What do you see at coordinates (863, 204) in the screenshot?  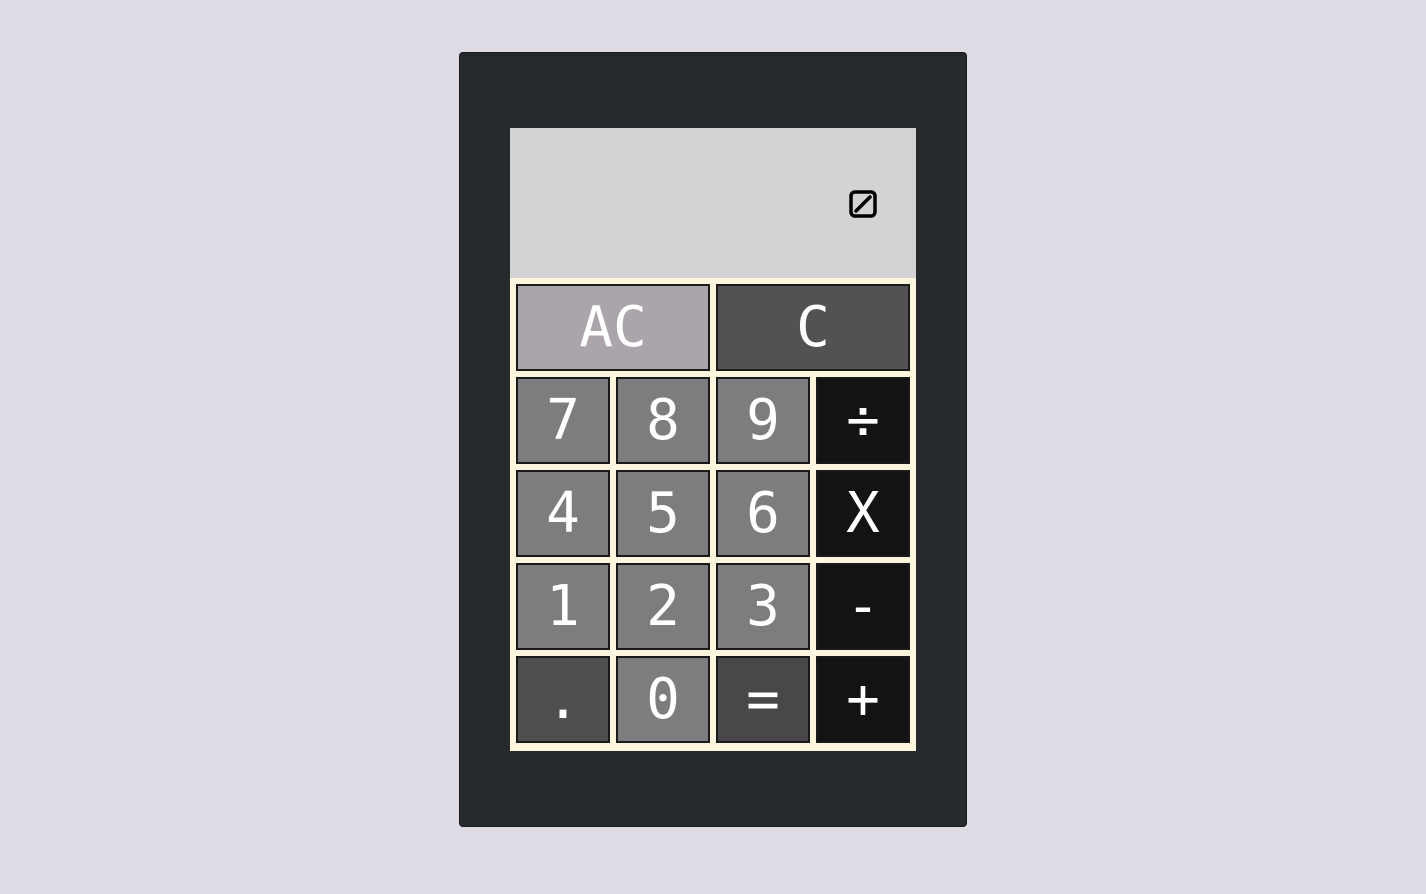 I see `empty-set-icon` at bounding box center [863, 204].